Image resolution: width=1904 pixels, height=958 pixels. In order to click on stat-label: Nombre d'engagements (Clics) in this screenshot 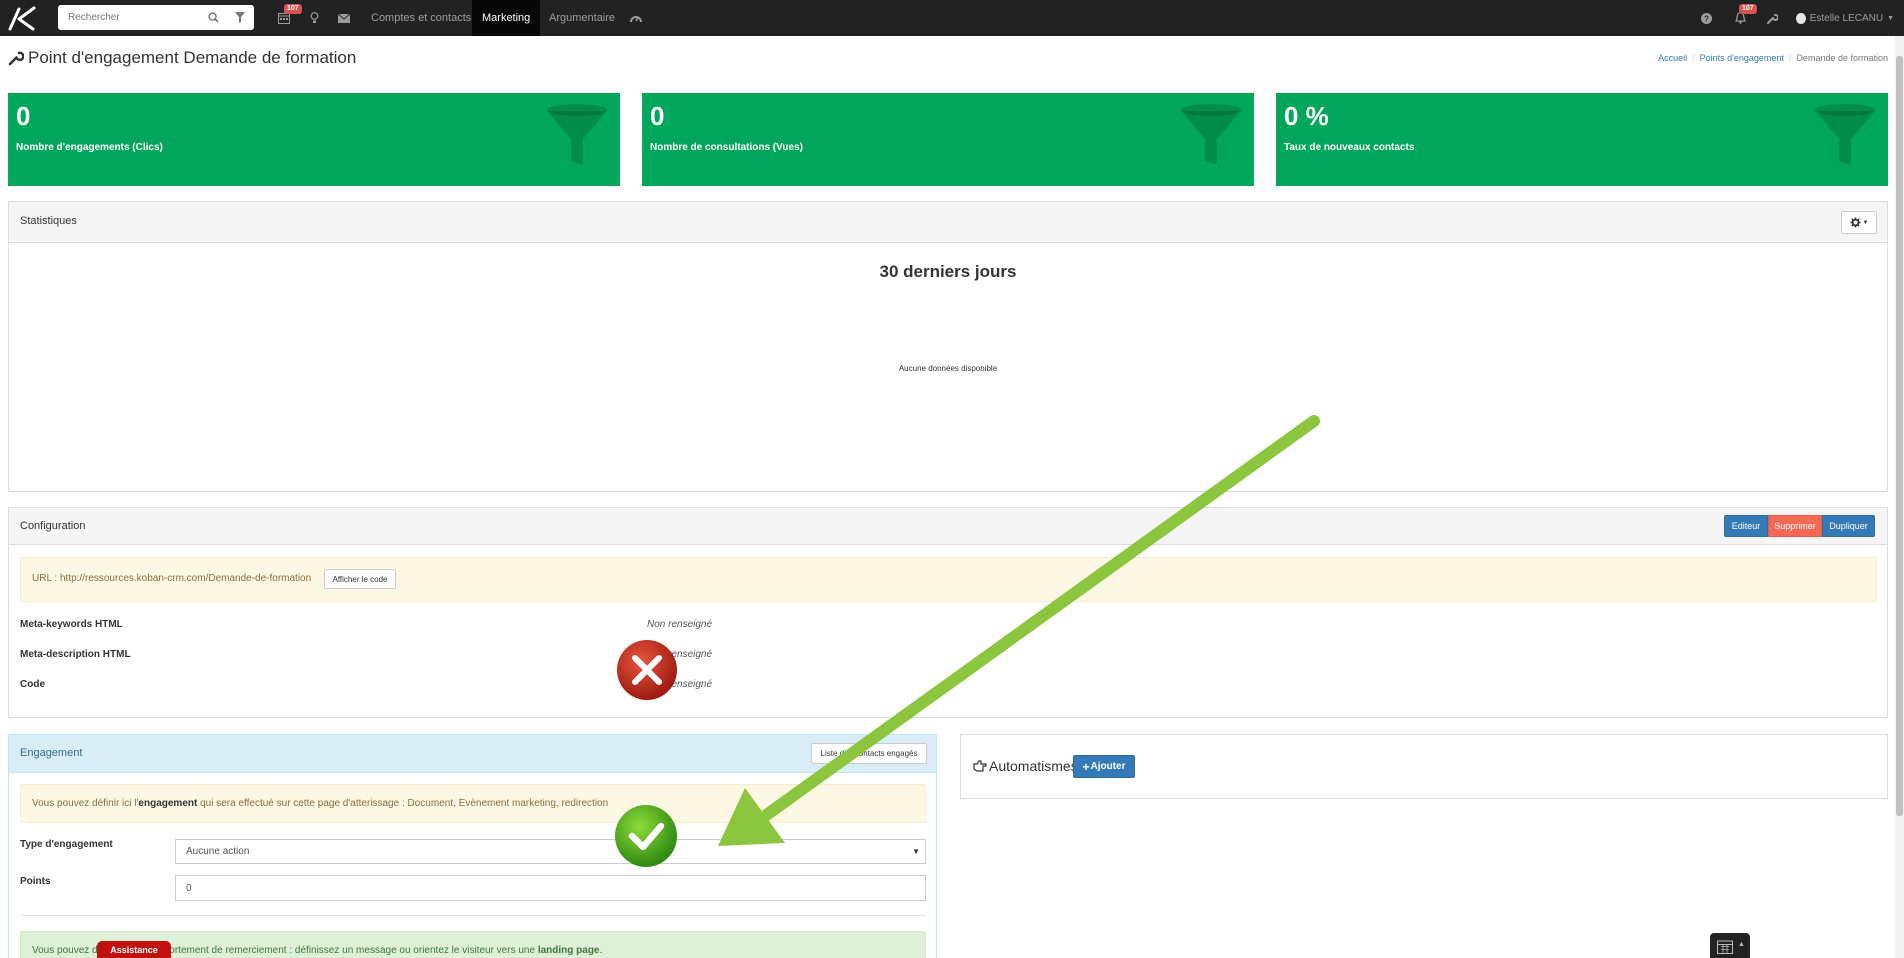, I will do `click(89, 147)`.